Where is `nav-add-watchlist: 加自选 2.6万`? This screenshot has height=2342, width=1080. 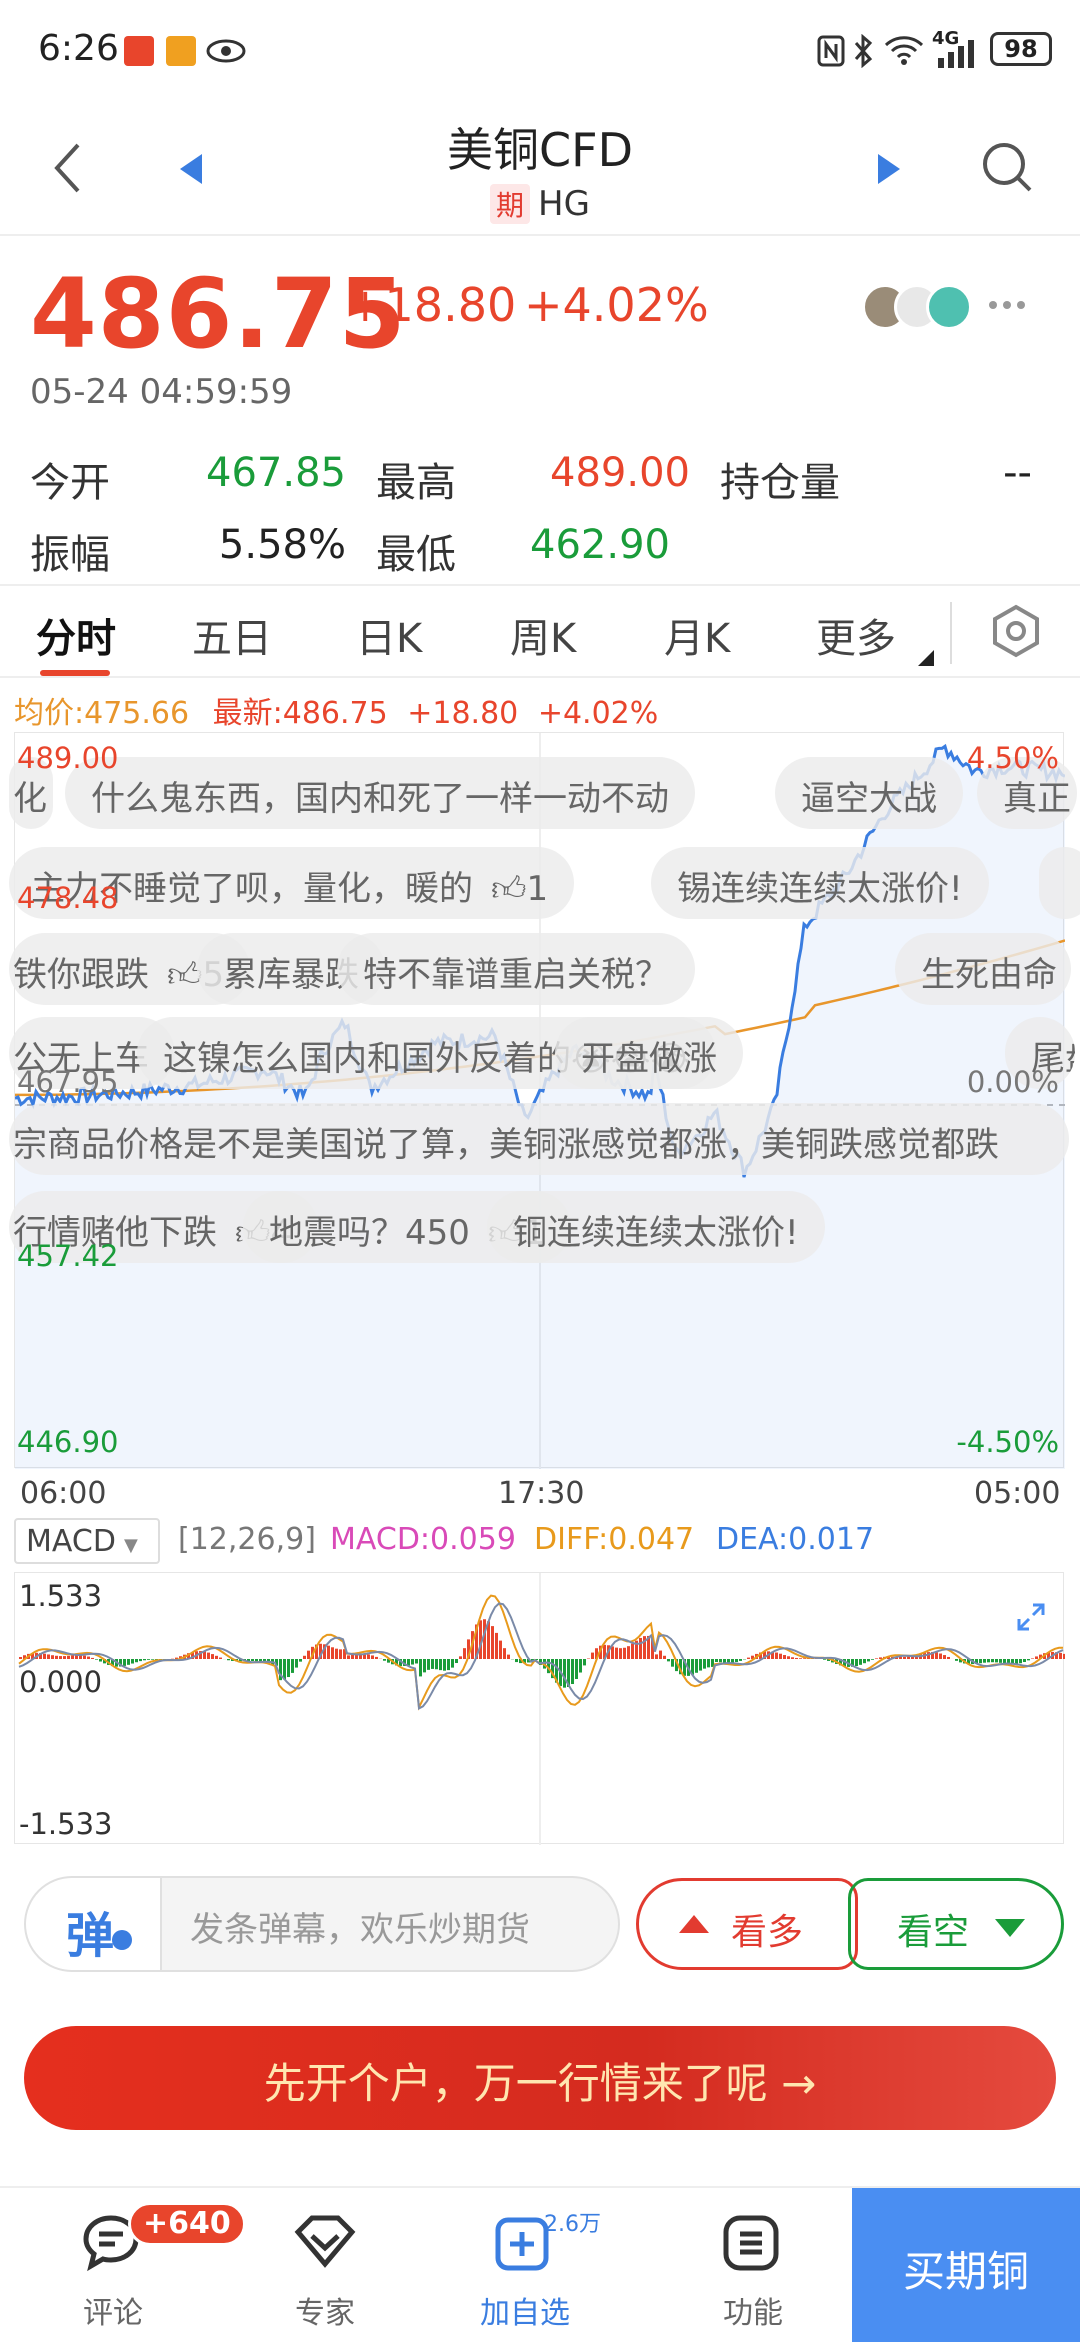
nav-add-watchlist: 加自选 2.6万 is located at coordinates (525, 2265).